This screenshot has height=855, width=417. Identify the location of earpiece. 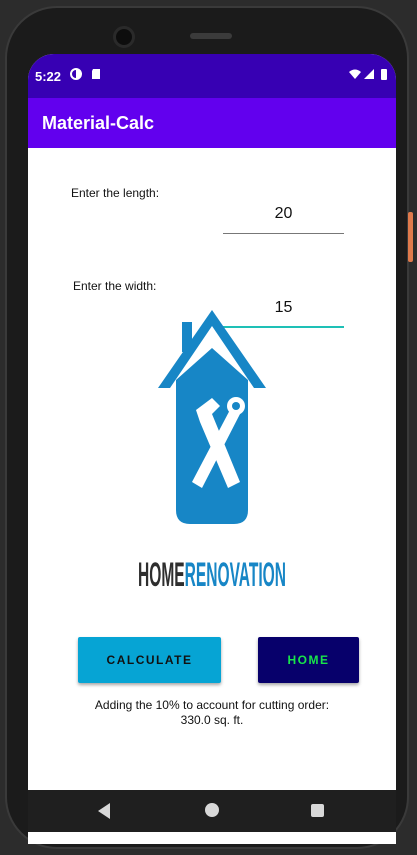
(211, 36).